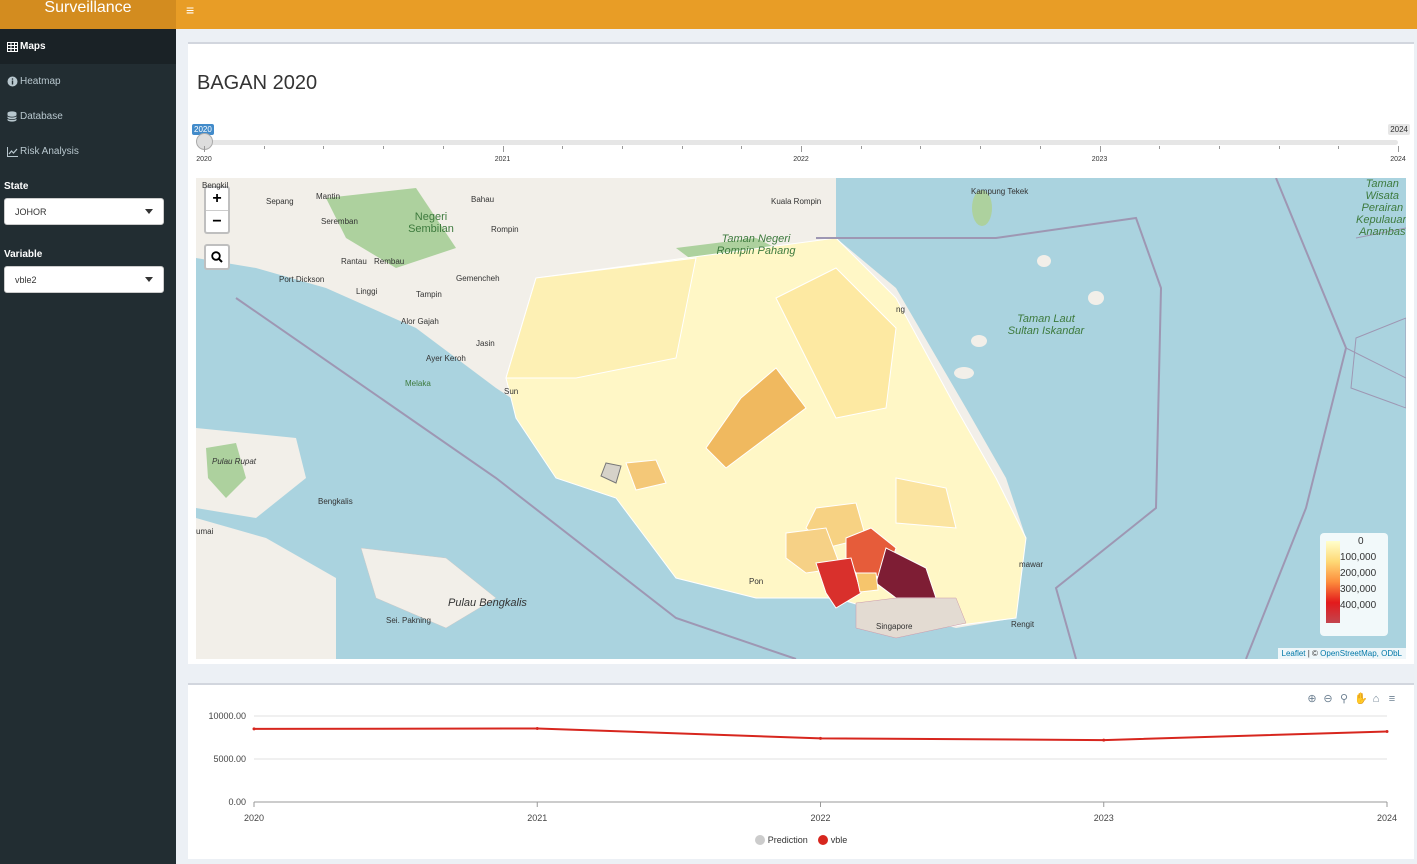 The width and height of the screenshot is (1417, 864). I want to click on x-tick-label: 2021, so click(537, 818).